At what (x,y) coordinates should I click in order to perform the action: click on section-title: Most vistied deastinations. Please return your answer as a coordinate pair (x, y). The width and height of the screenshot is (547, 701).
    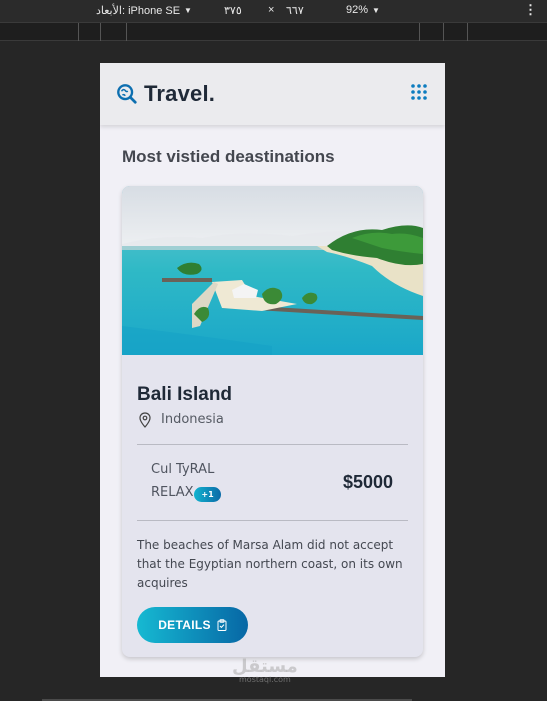
    Looking at the image, I should click on (228, 156).